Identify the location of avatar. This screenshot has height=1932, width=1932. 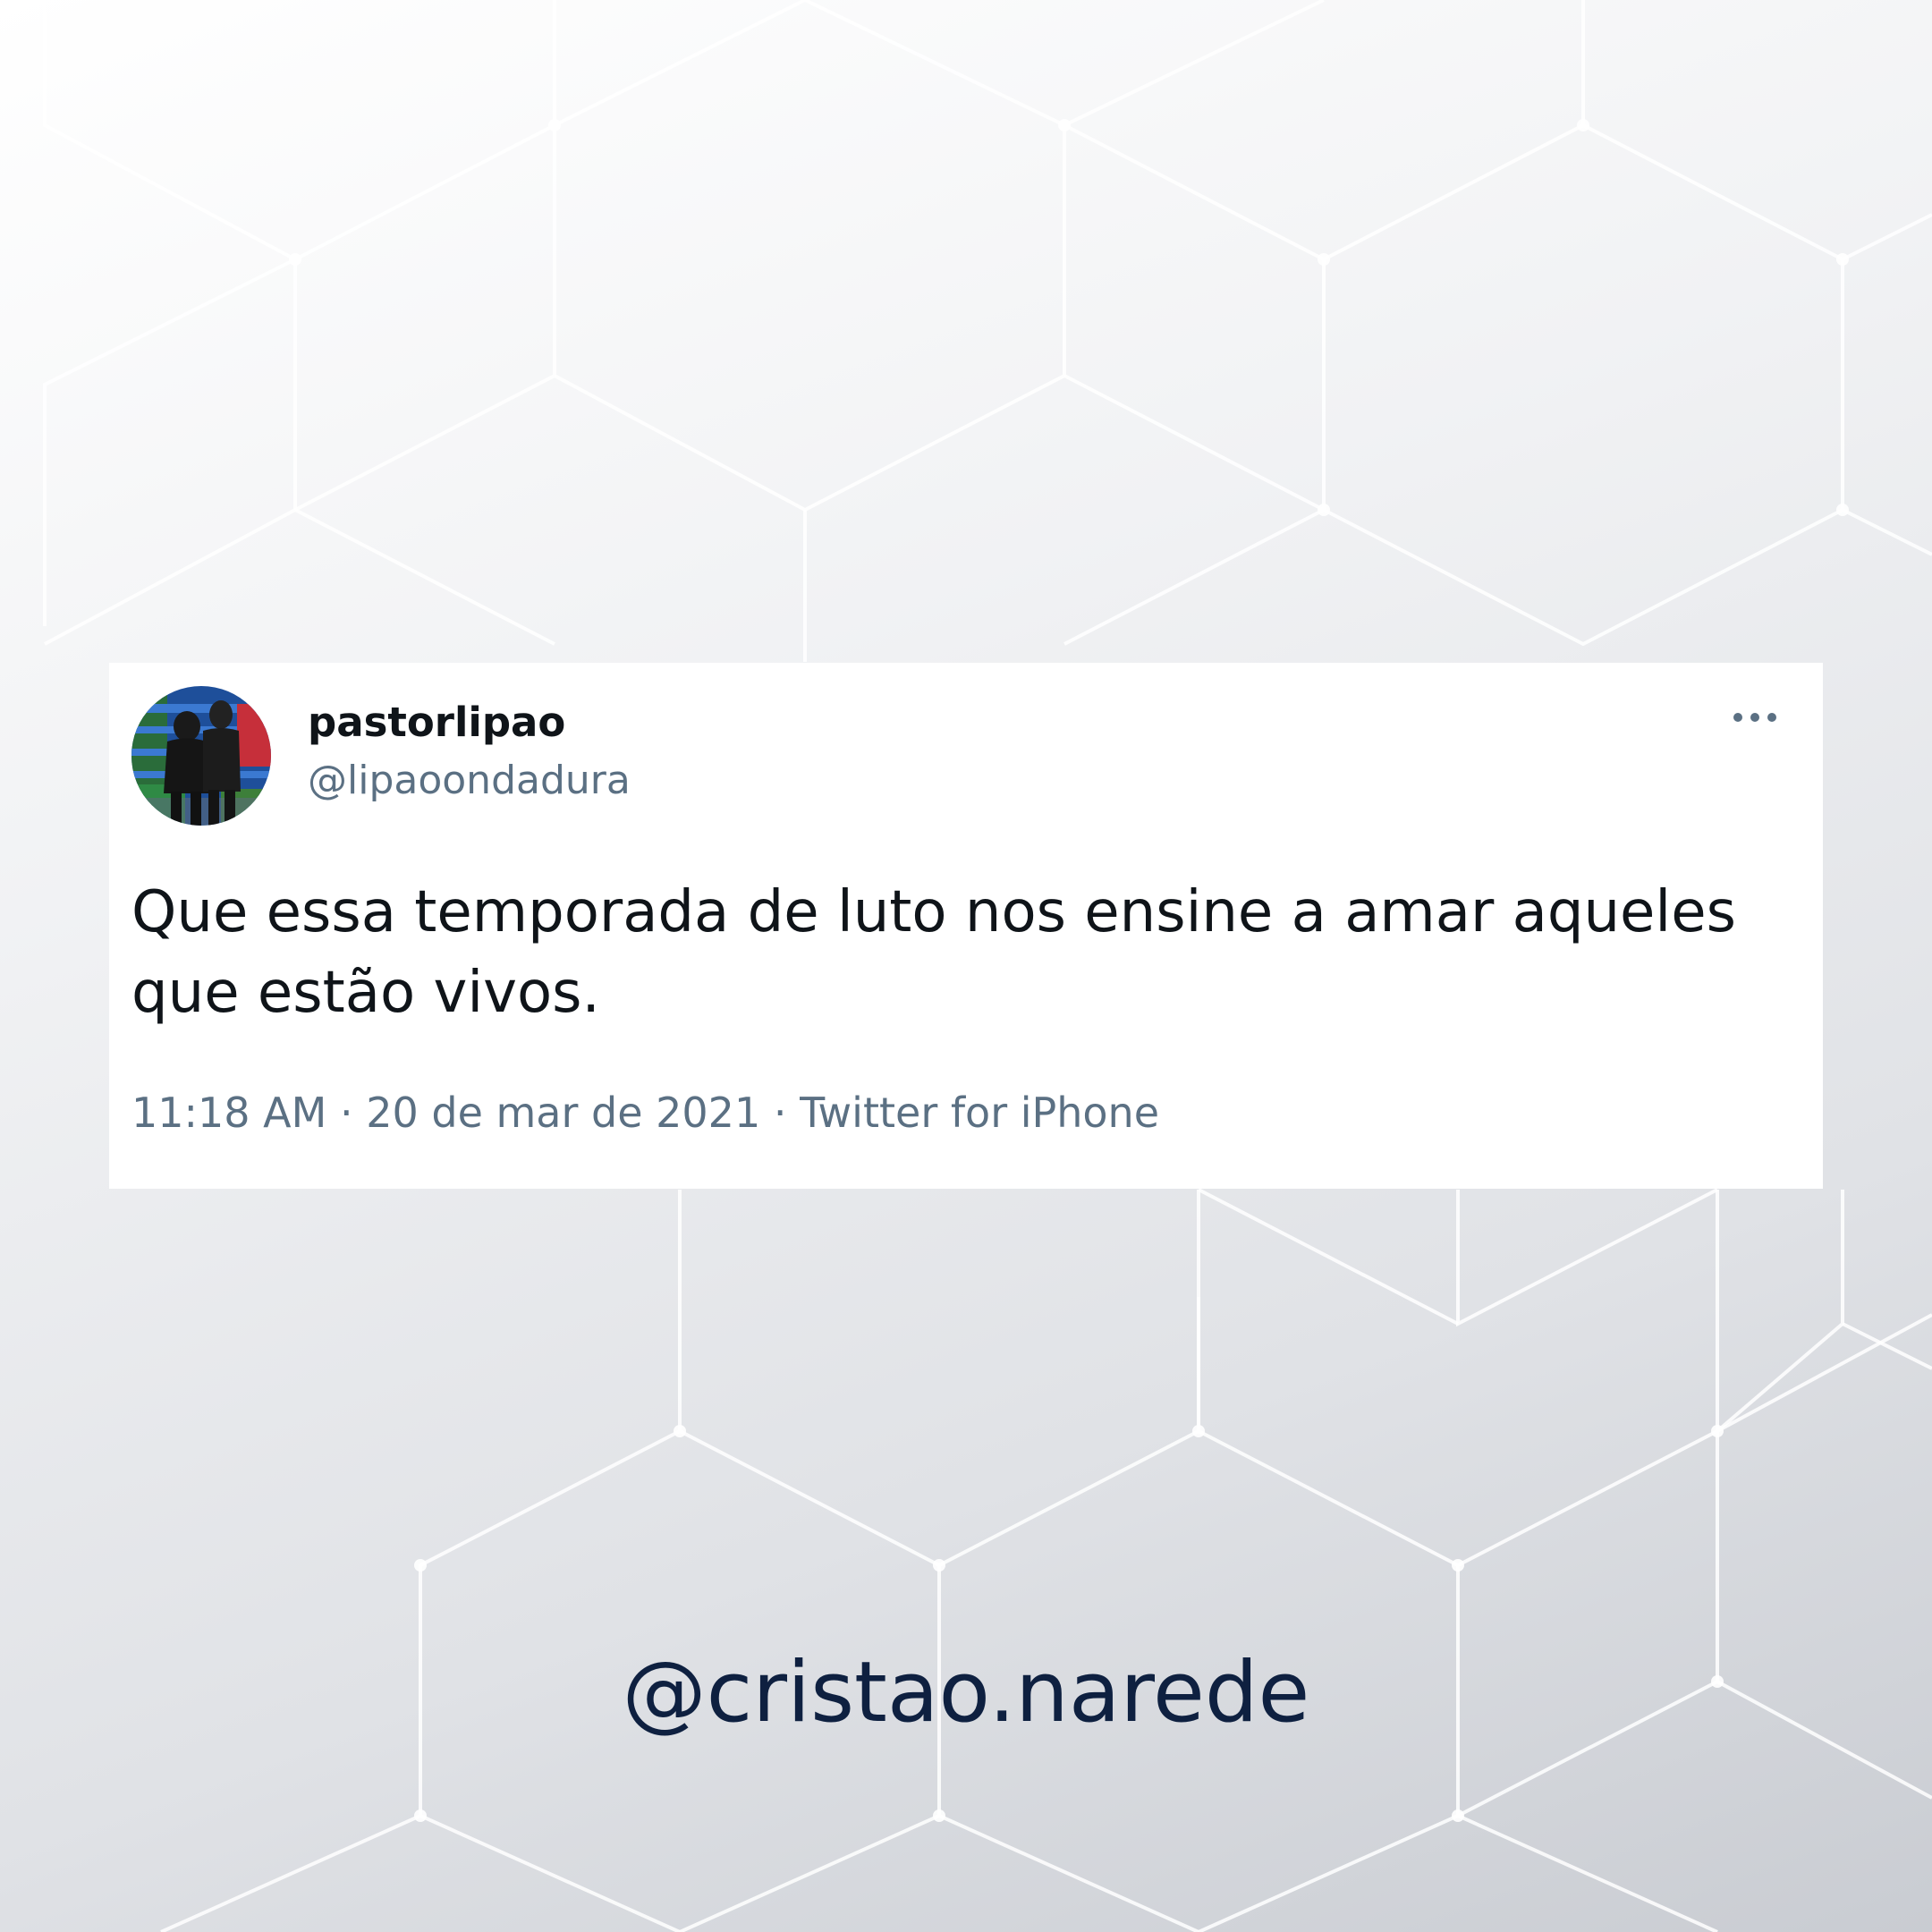
(201, 756).